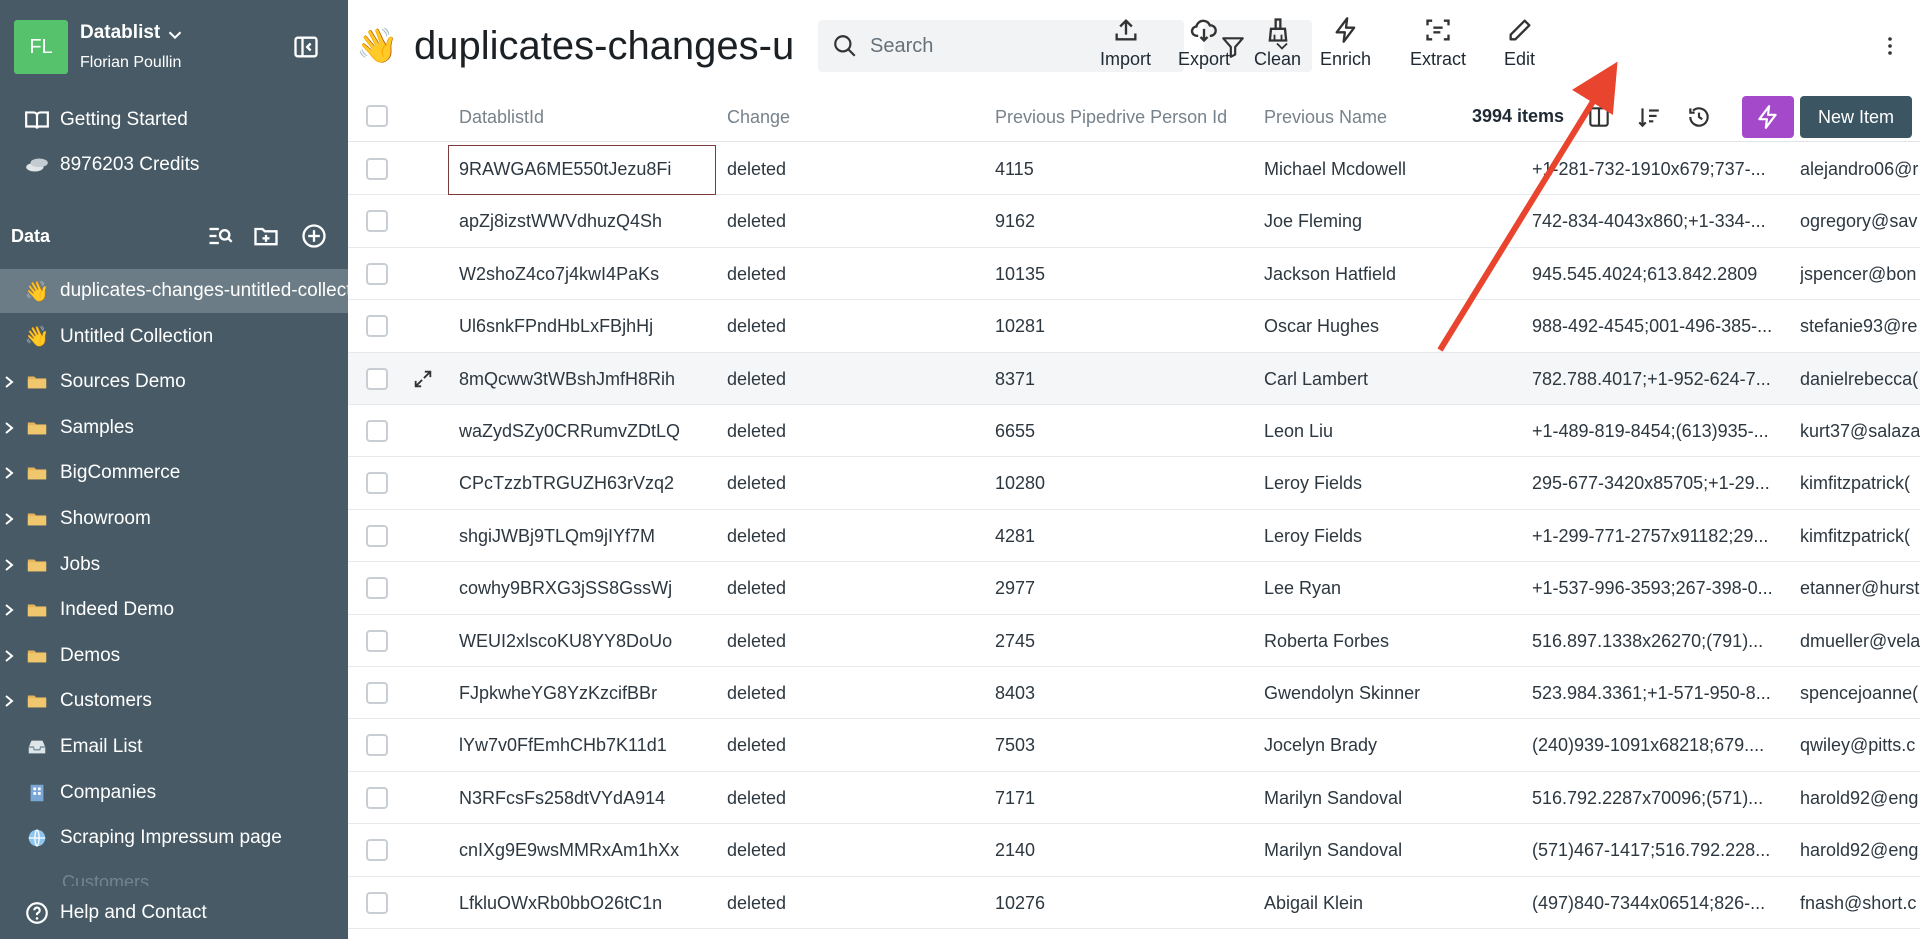 The width and height of the screenshot is (1920, 939). I want to click on cell-datablistid: FJpkwheYG8YzKzcifBBr, so click(590, 693).